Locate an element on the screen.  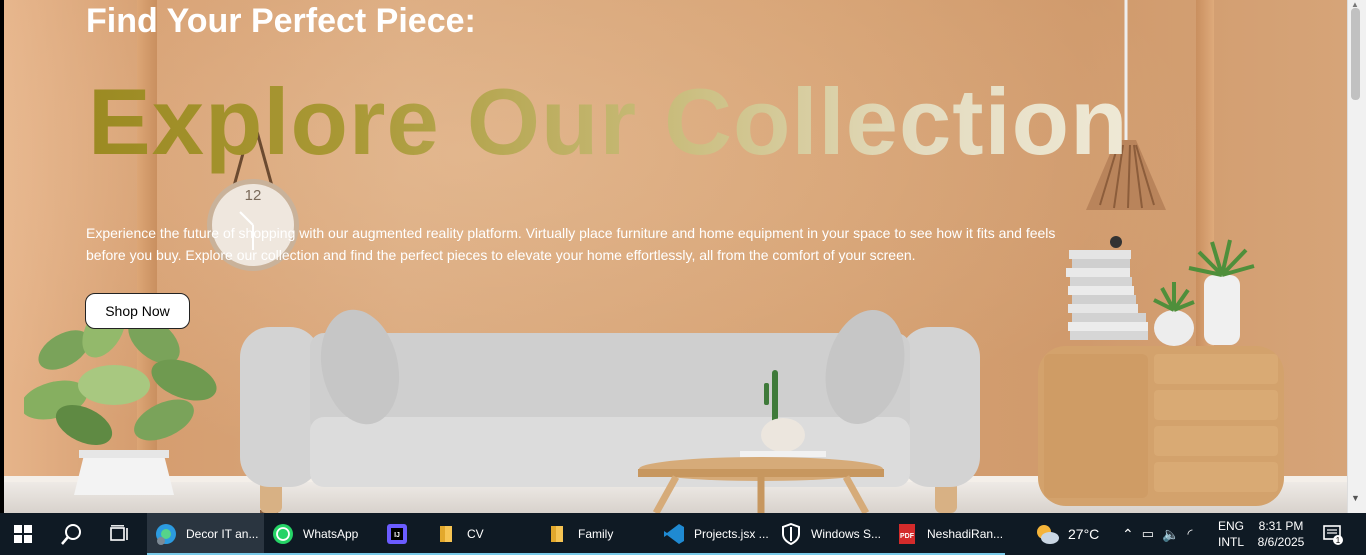
whatsapp-icon is located at coordinates (283, 534).